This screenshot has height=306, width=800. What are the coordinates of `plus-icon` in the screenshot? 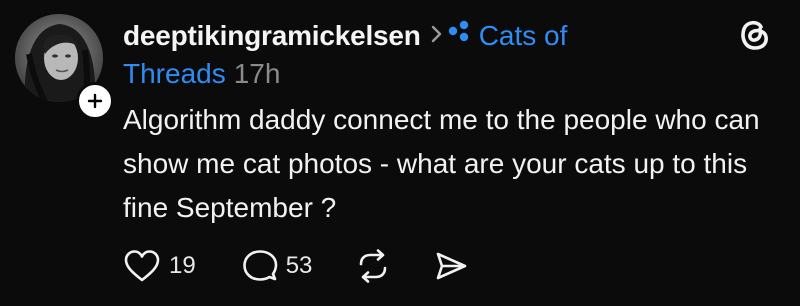 It's located at (95, 101).